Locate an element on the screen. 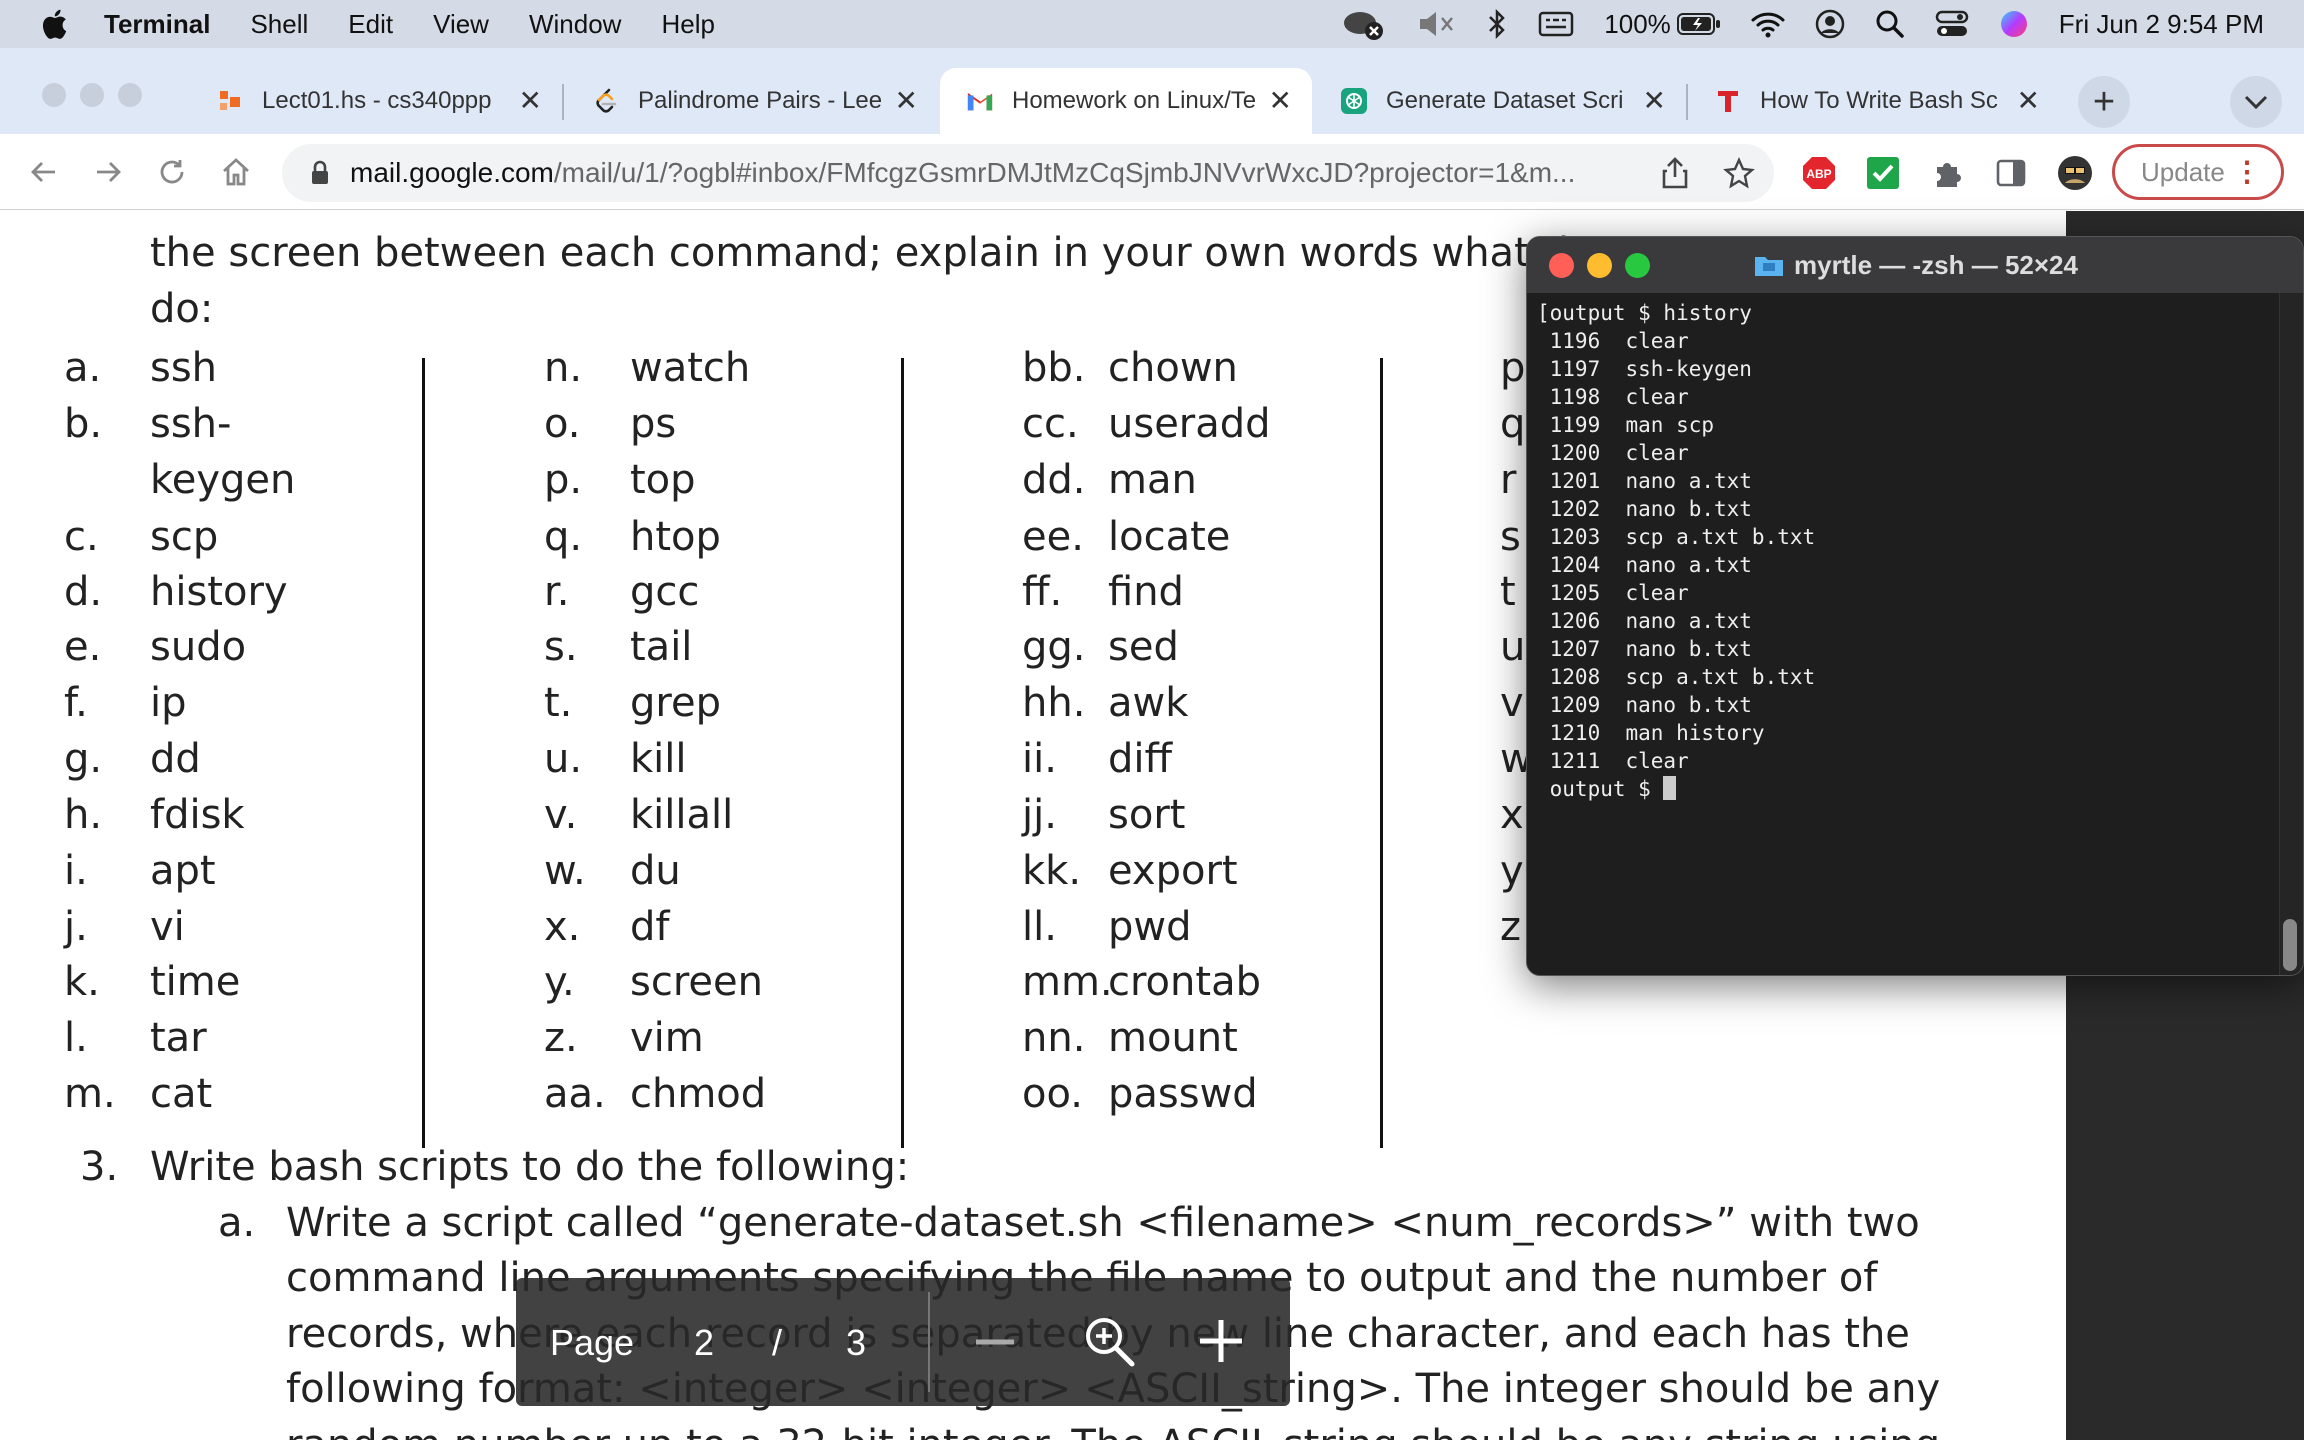  arrow-left-icon is located at coordinates (43, 172).